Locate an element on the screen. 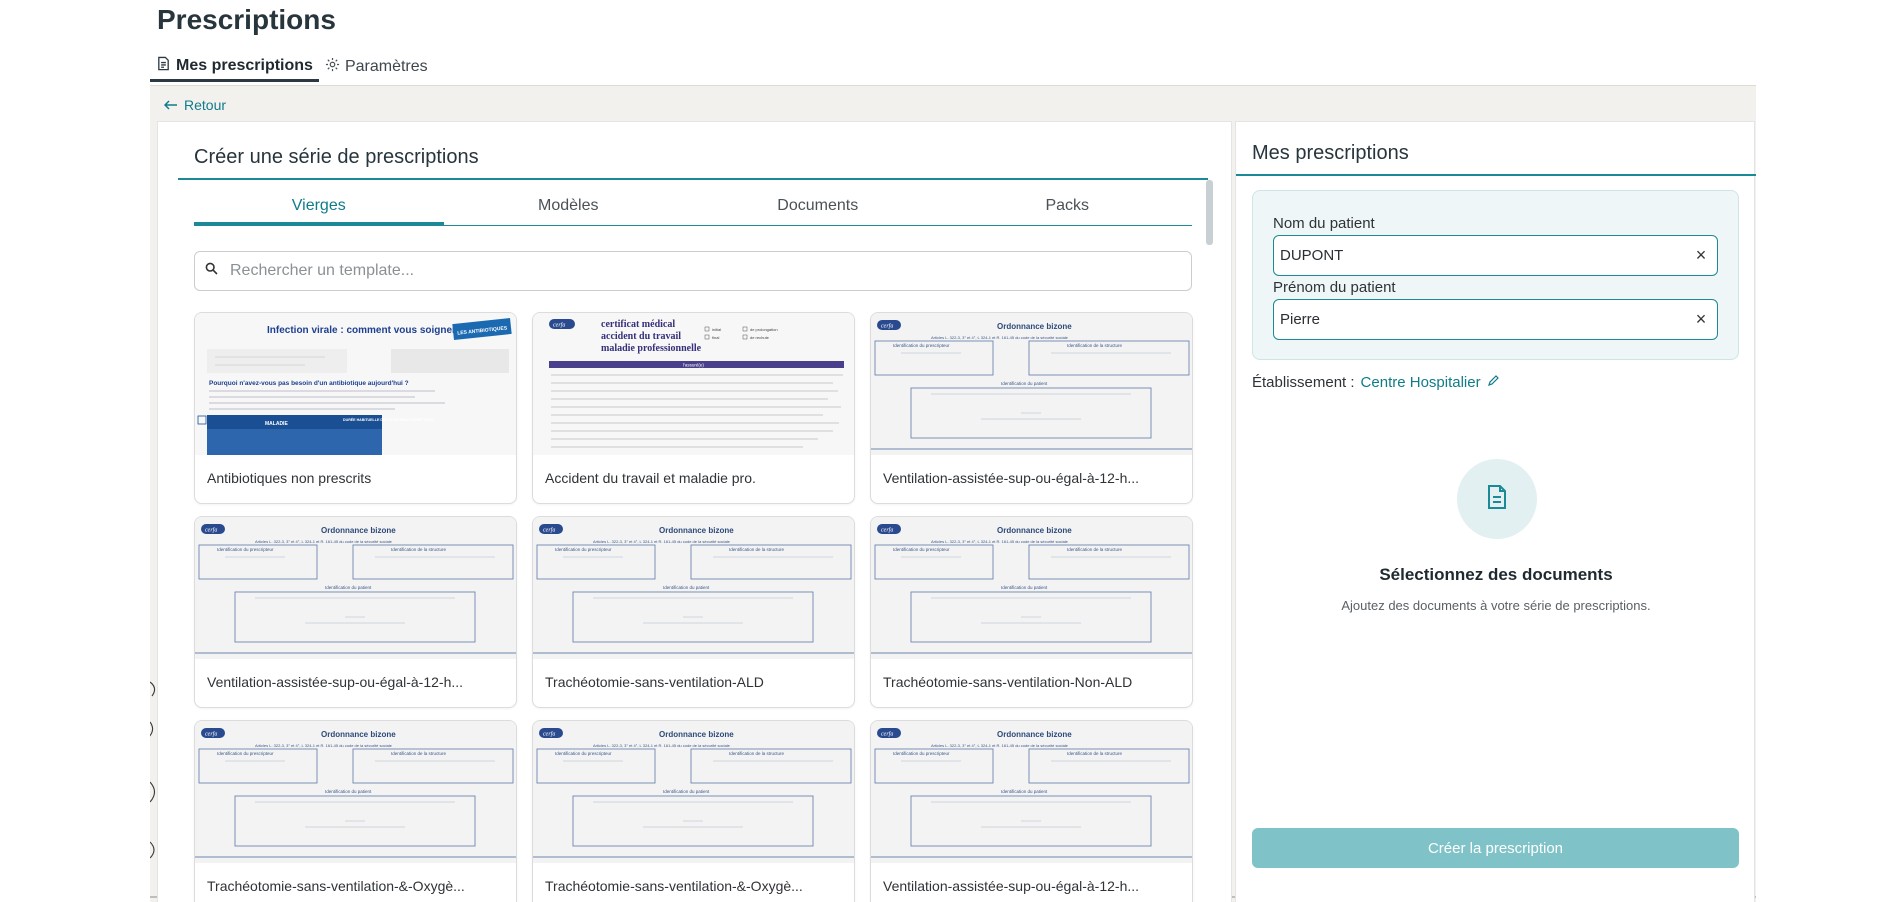 The height and width of the screenshot is (902, 1901). empty-state-icon-circle is located at coordinates (1497, 499).